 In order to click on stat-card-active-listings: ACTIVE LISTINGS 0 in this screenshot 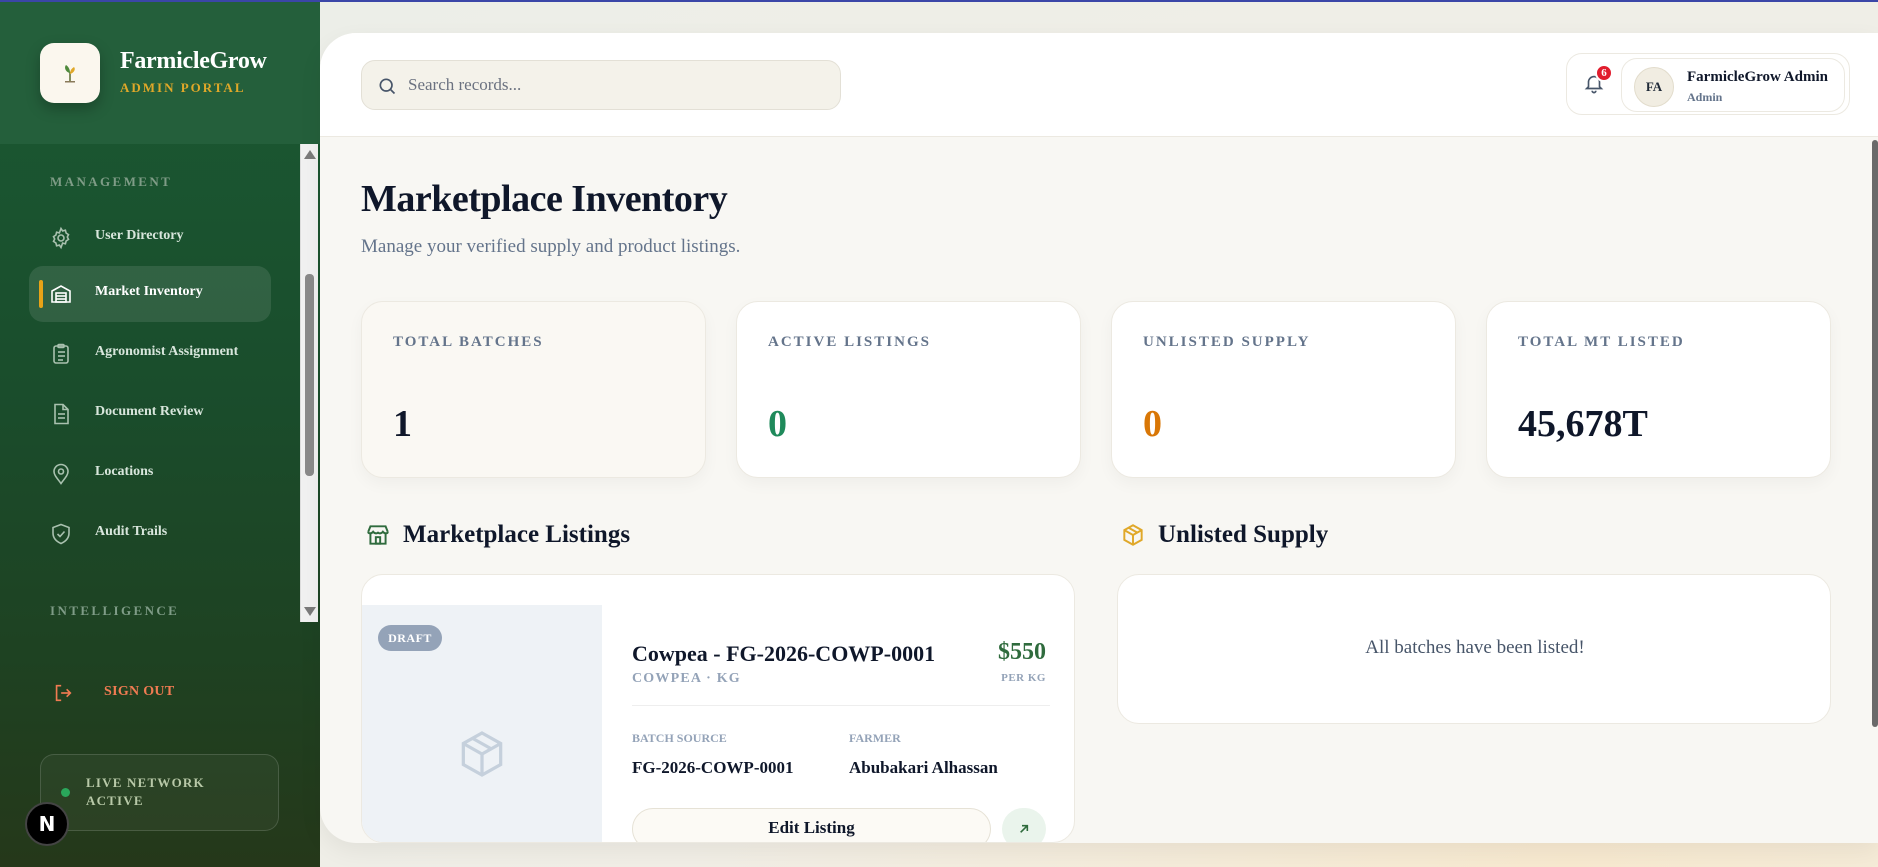, I will do `click(908, 389)`.